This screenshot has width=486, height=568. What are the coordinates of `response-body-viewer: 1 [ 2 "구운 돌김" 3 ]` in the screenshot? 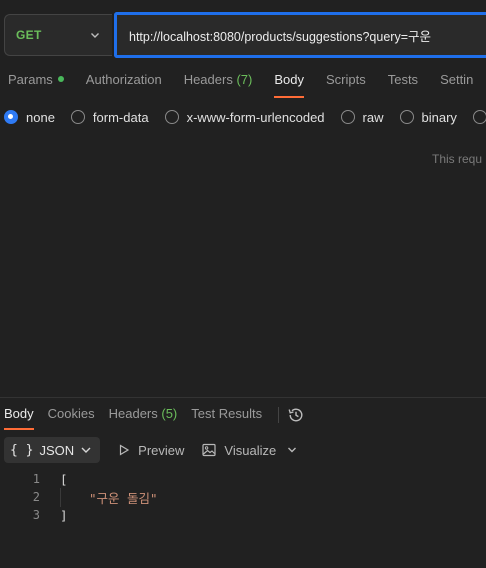 It's located at (79, 497).